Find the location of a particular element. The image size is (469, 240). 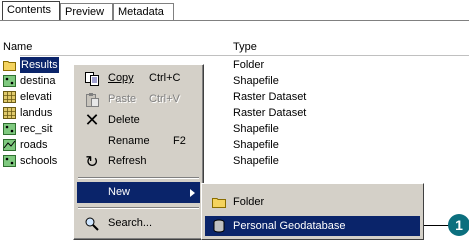

line-shapefile-icon is located at coordinates (9, 145).